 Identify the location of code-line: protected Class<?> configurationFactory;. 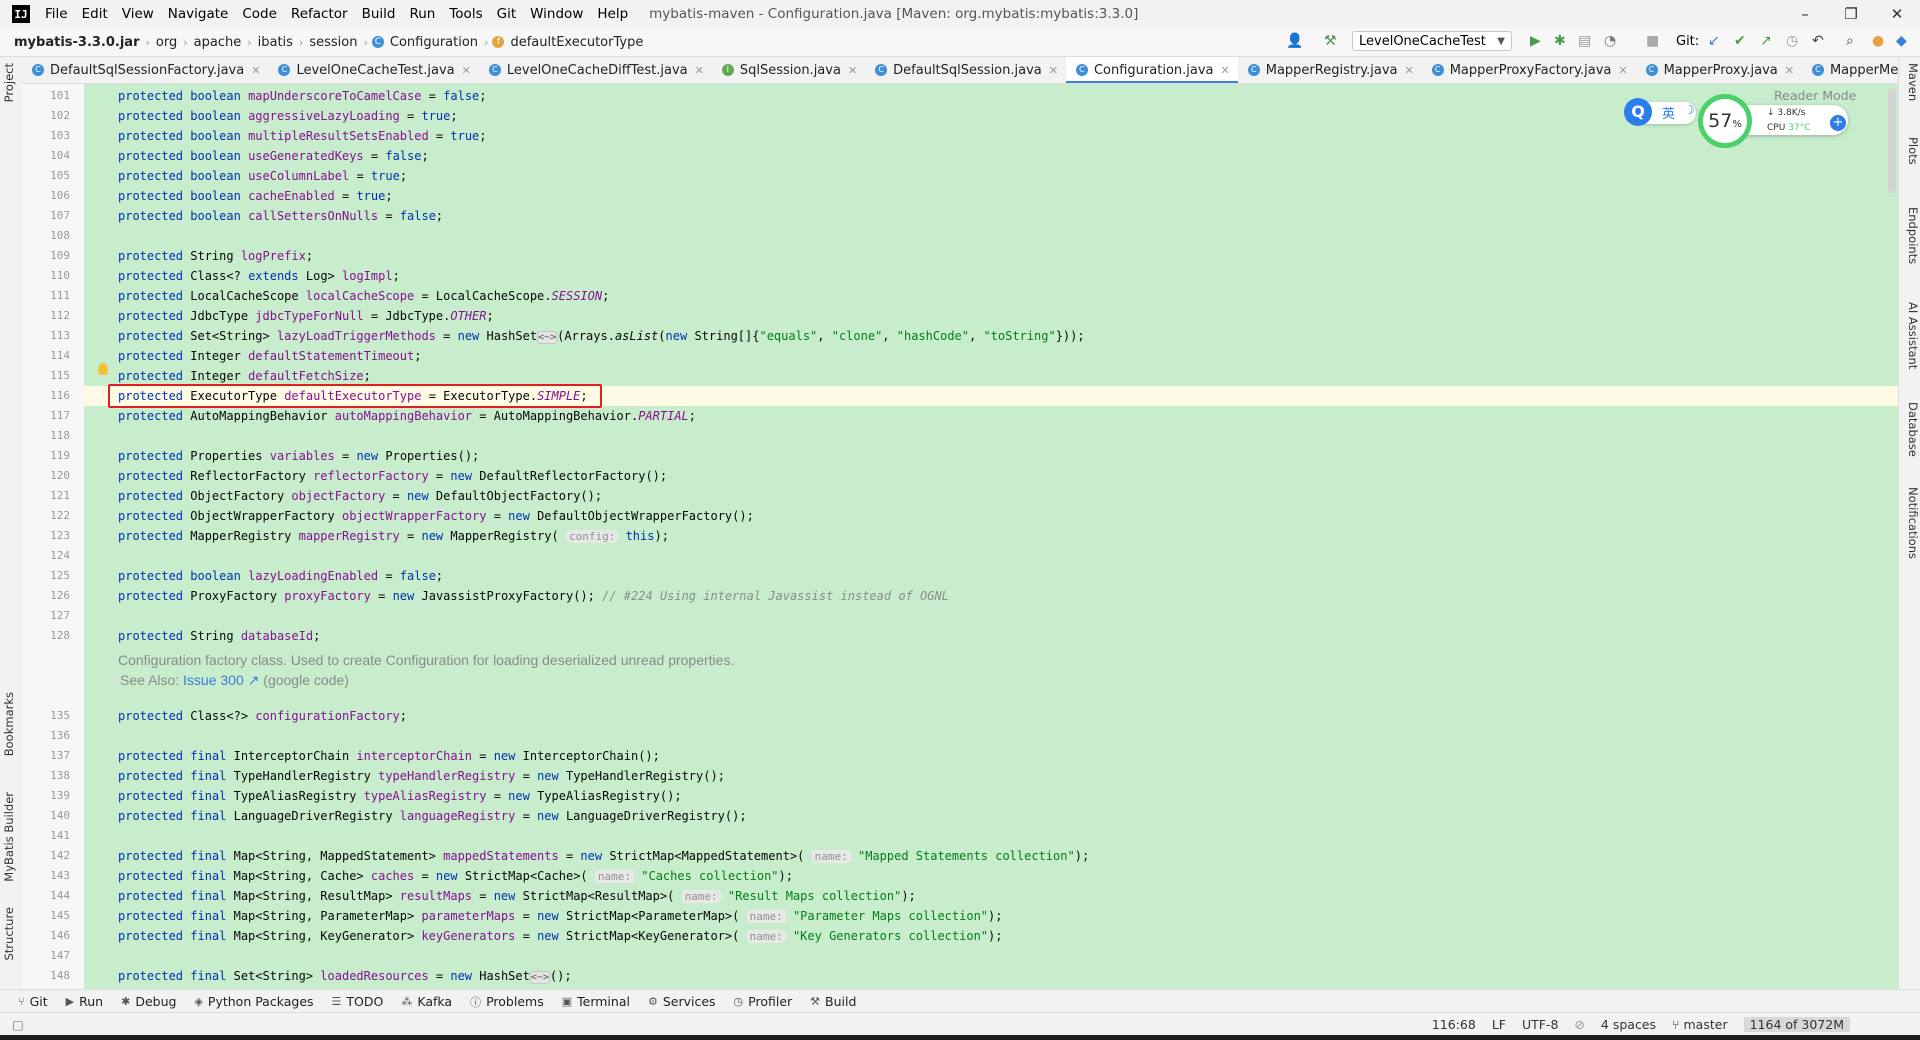
(262, 716).